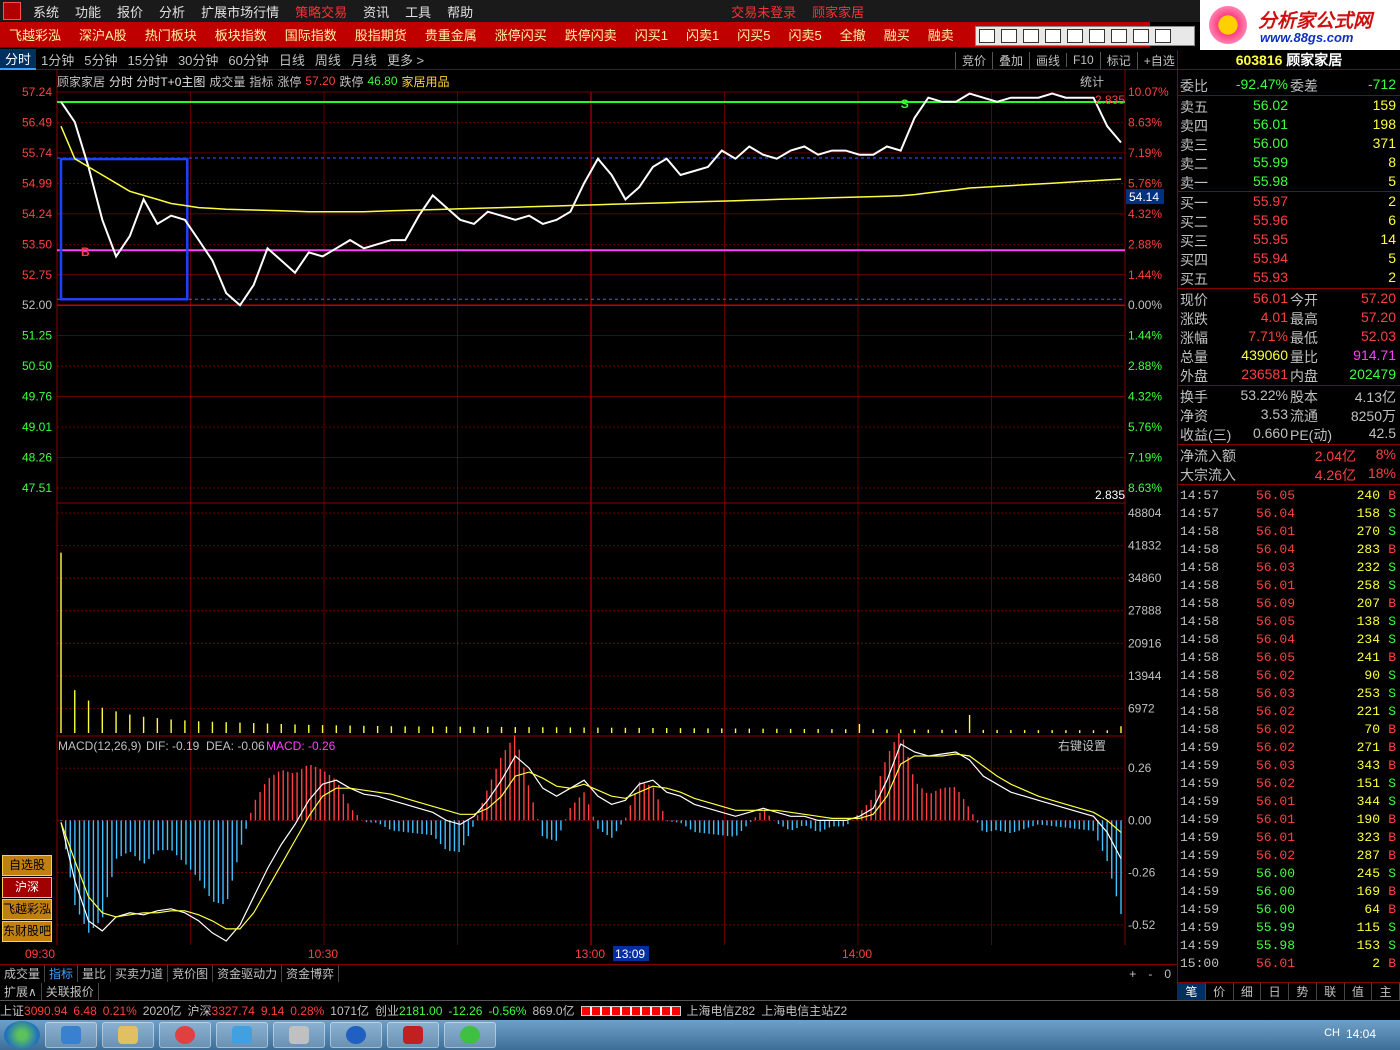 The image size is (1400, 1050). Describe the element at coordinates (1167, 974) in the screenshot. I see `zoom-reset-button: 0` at that location.